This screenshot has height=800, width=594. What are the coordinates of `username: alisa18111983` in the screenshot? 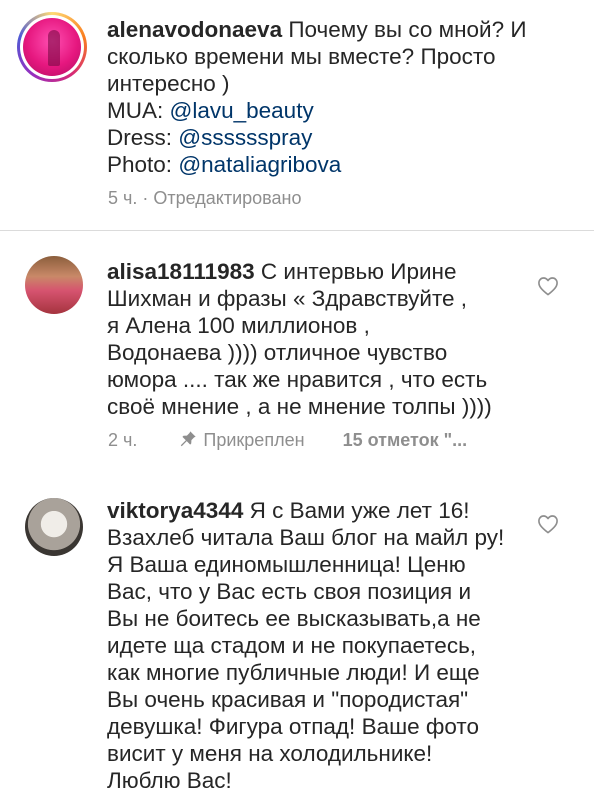 It's located at (181, 271).